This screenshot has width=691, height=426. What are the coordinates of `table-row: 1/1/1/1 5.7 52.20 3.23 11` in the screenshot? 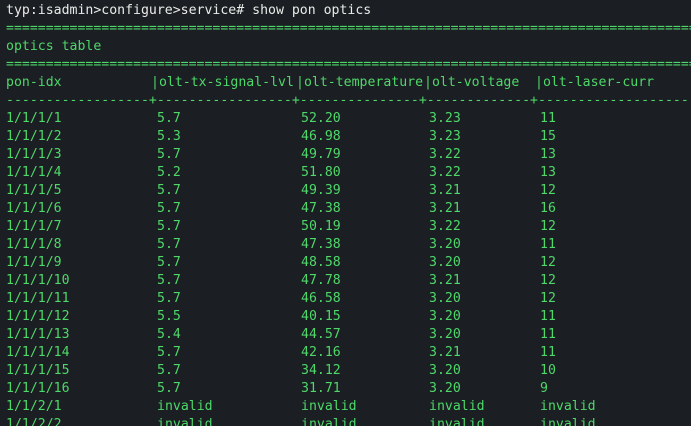 It's located at (348, 119).